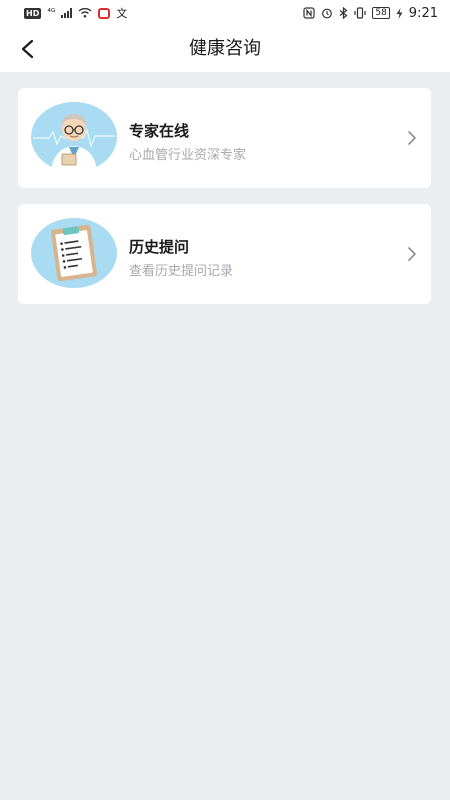 This screenshot has height=800, width=450. Describe the element at coordinates (399, 13) in the screenshot. I see `charging-icon` at that location.